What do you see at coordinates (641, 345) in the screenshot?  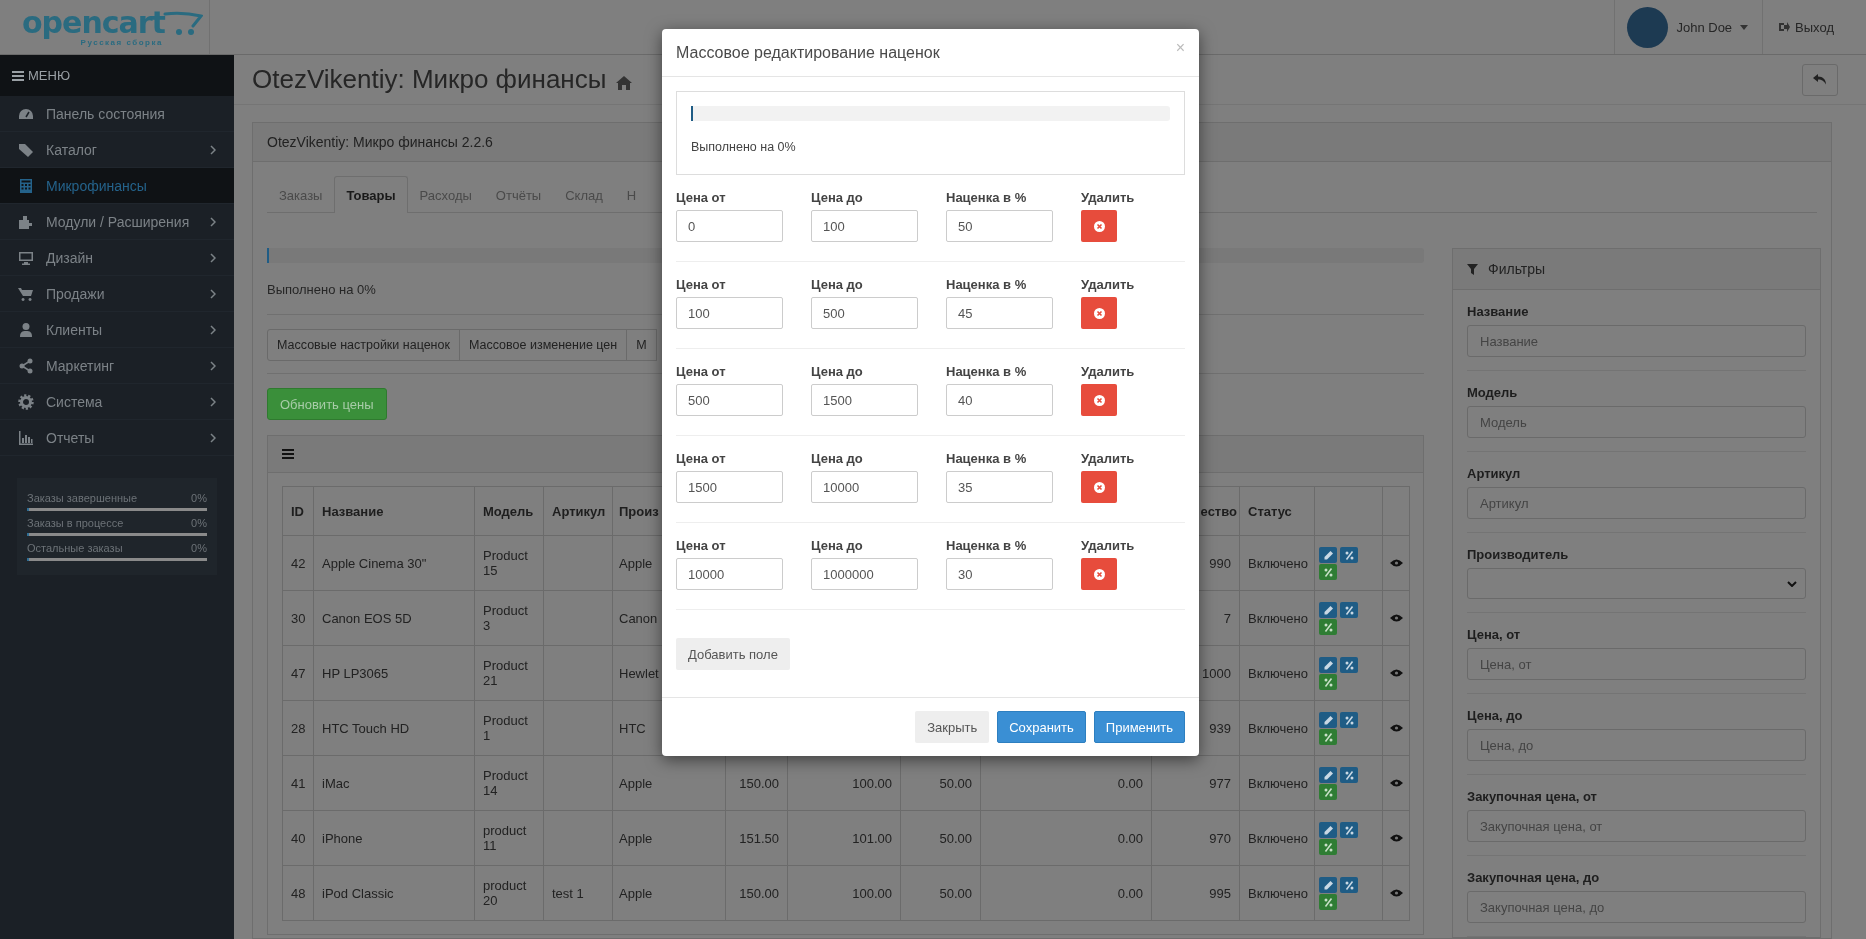 I see `tab-button: М` at bounding box center [641, 345].